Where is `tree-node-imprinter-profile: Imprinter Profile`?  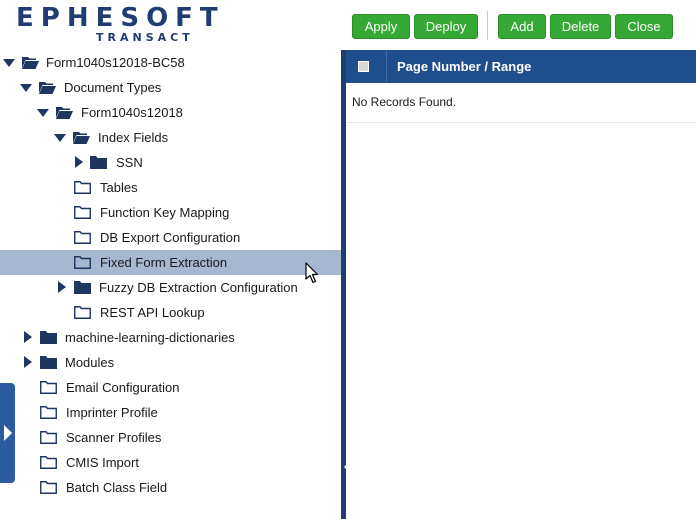 tree-node-imprinter-profile: Imprinter Profile is located at coordinates (170, 412).